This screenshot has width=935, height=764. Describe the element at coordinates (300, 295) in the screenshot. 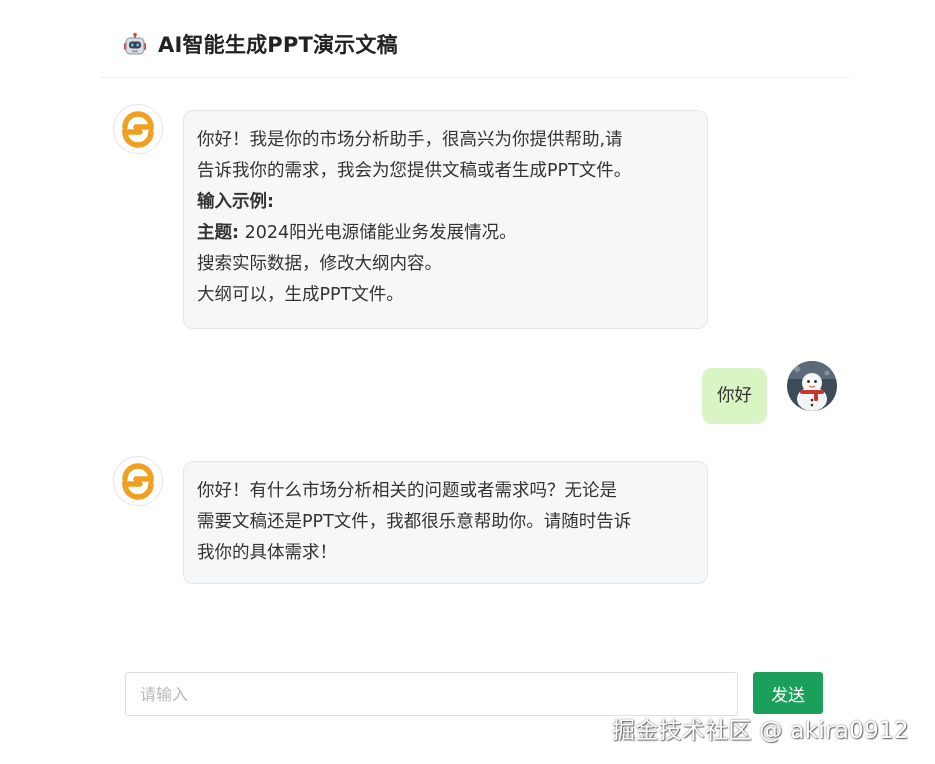

I see `message-line: 大纲可以，生成PPT文件。` at that location.